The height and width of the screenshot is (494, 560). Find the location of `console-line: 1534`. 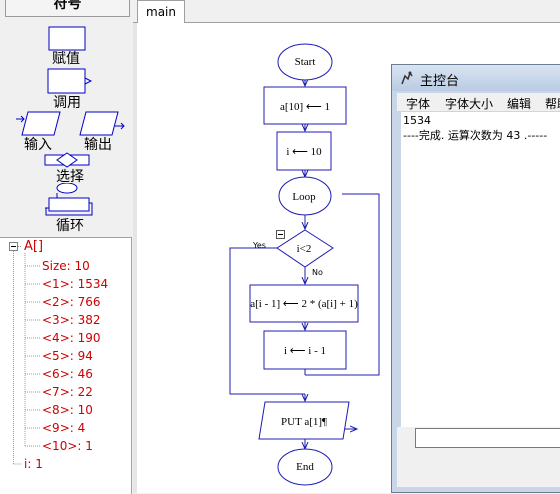

console-line: 1534 is located at coordinates (417, 120).